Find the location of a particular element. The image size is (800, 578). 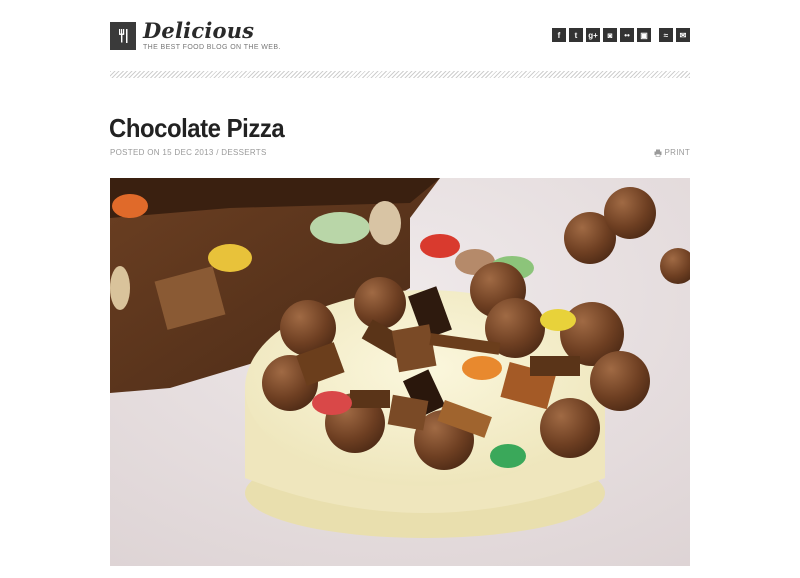

brand-name: Delicious is located at coordinates (198, 30).